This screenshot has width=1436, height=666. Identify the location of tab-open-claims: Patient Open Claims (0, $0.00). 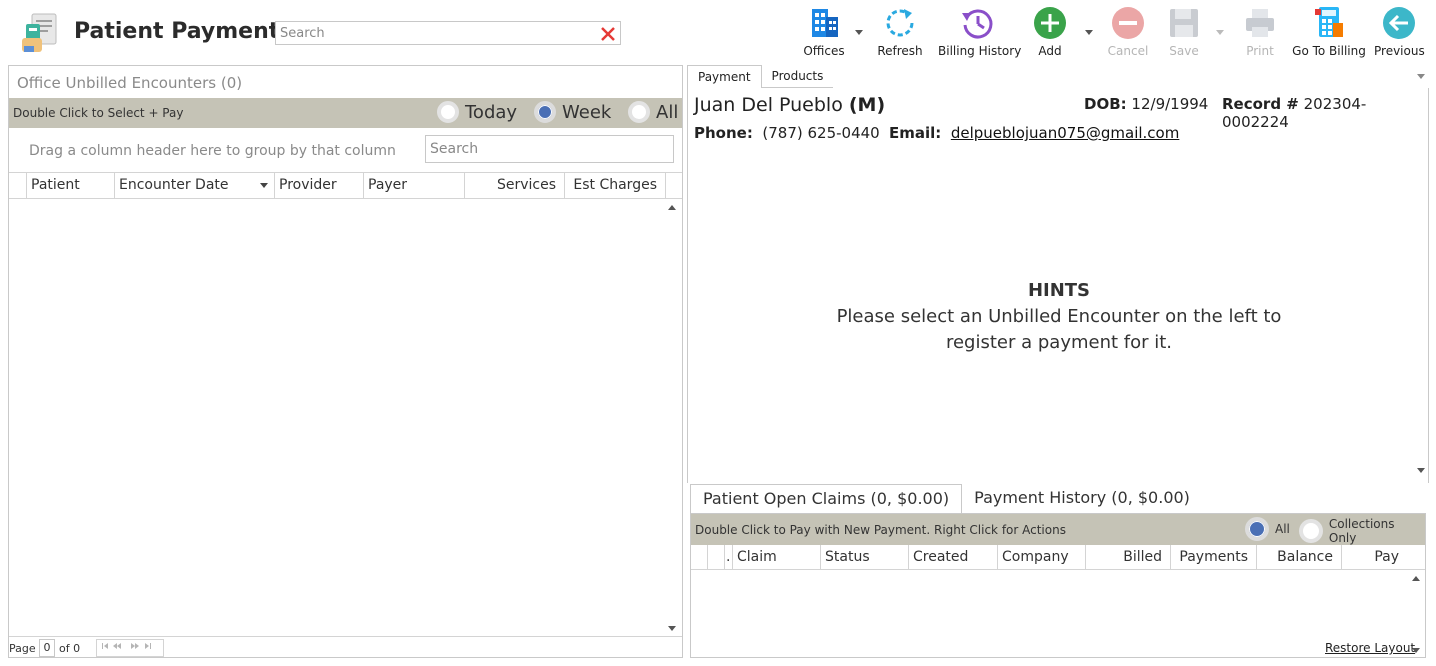
(826, 499).